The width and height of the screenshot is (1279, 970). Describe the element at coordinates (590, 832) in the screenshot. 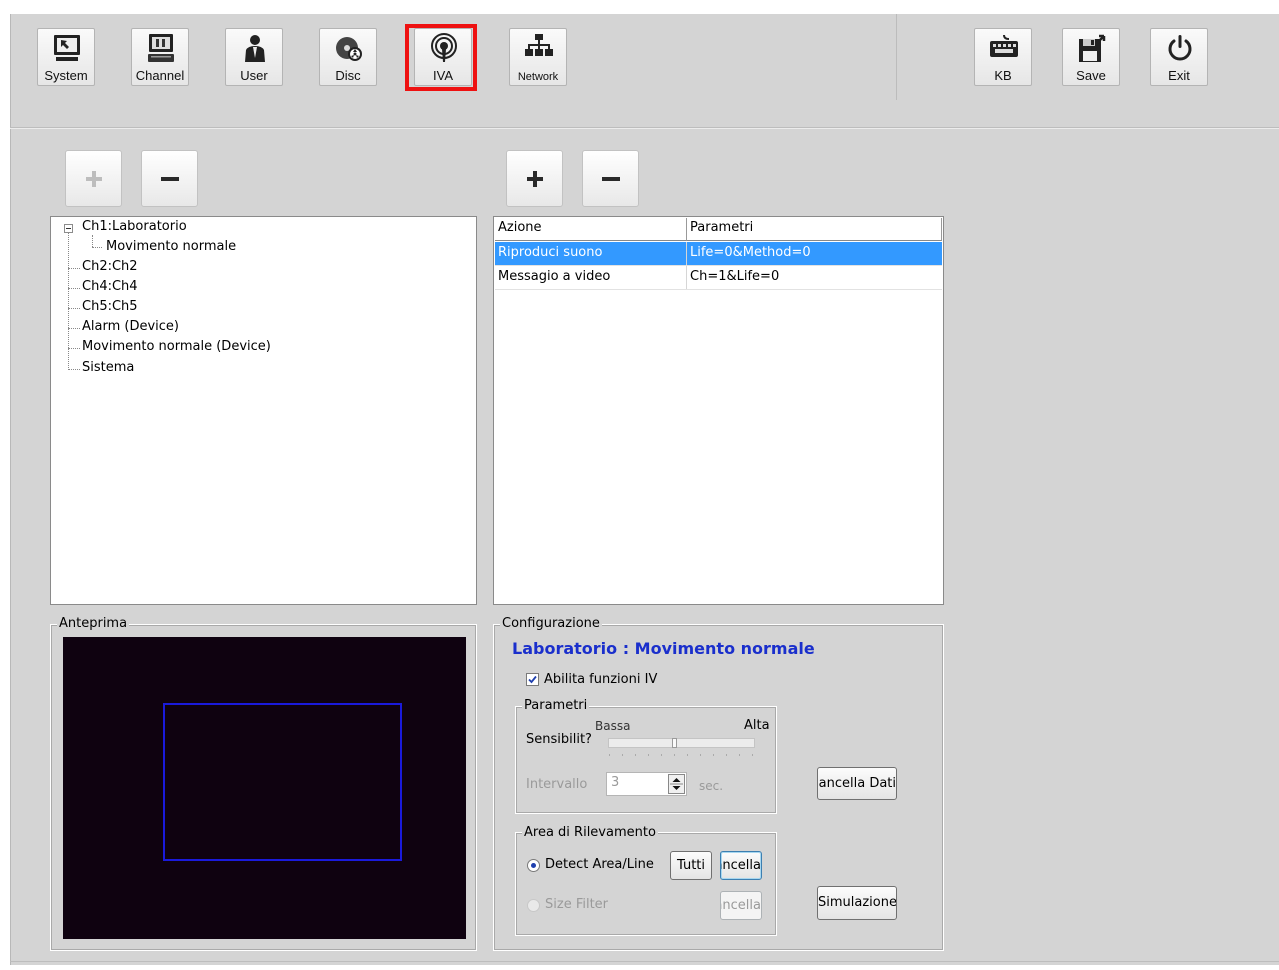

I see `detection-area-title: Area di Rilevamento` at that location.